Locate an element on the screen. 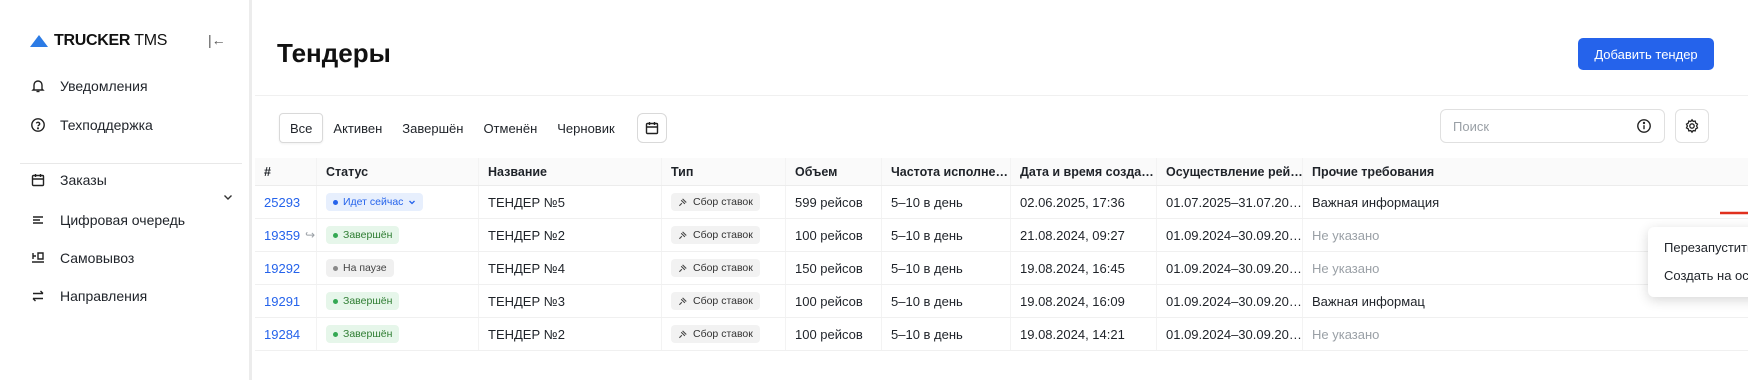  created-date: 19.08.2024, 16:45 is located at coordinates (1084, 268).